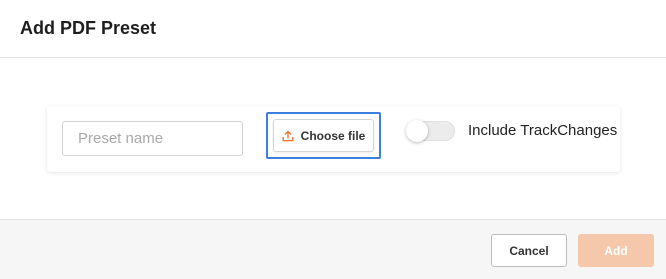 Image resolution: width=666 pixels, height=279 pixels. I want to click on choose-file-label: Choose file, so click(333, 135).